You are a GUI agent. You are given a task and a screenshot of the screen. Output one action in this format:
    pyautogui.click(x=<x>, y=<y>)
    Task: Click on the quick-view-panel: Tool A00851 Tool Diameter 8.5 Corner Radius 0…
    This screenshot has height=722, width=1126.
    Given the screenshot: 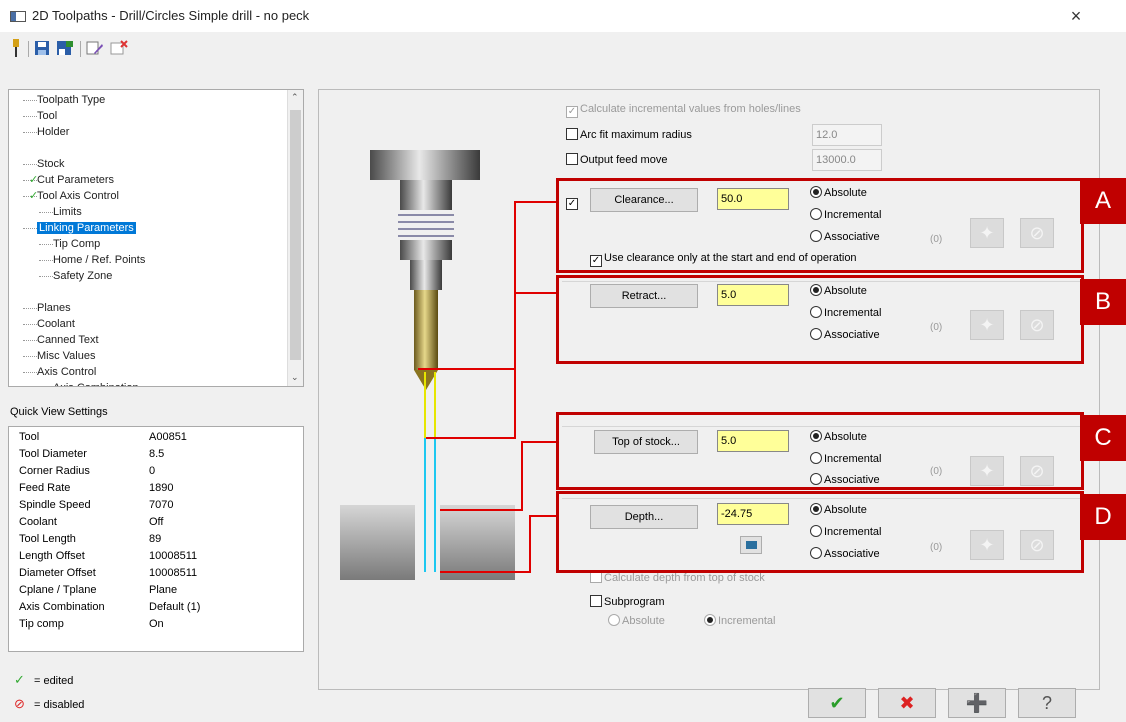 What is the action you would take?
    pyautogui.click(x=156, y=539)
    